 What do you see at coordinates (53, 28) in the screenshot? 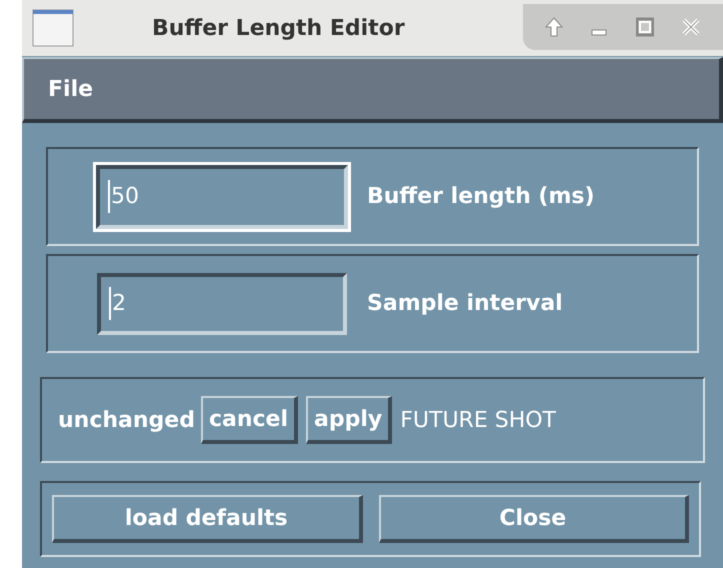
I see `window-icon` at bounding box center [53, 28].